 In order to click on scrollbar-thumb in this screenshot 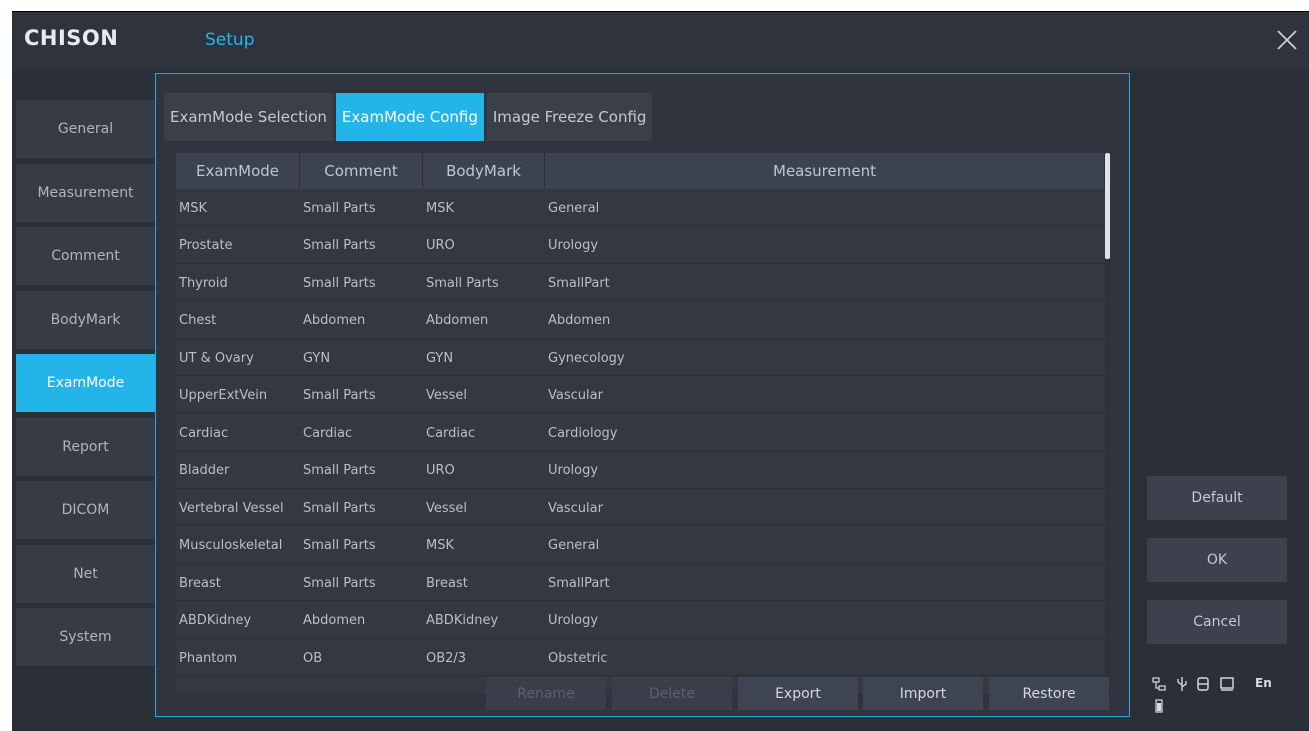, I will do `click(1107, 206)`.